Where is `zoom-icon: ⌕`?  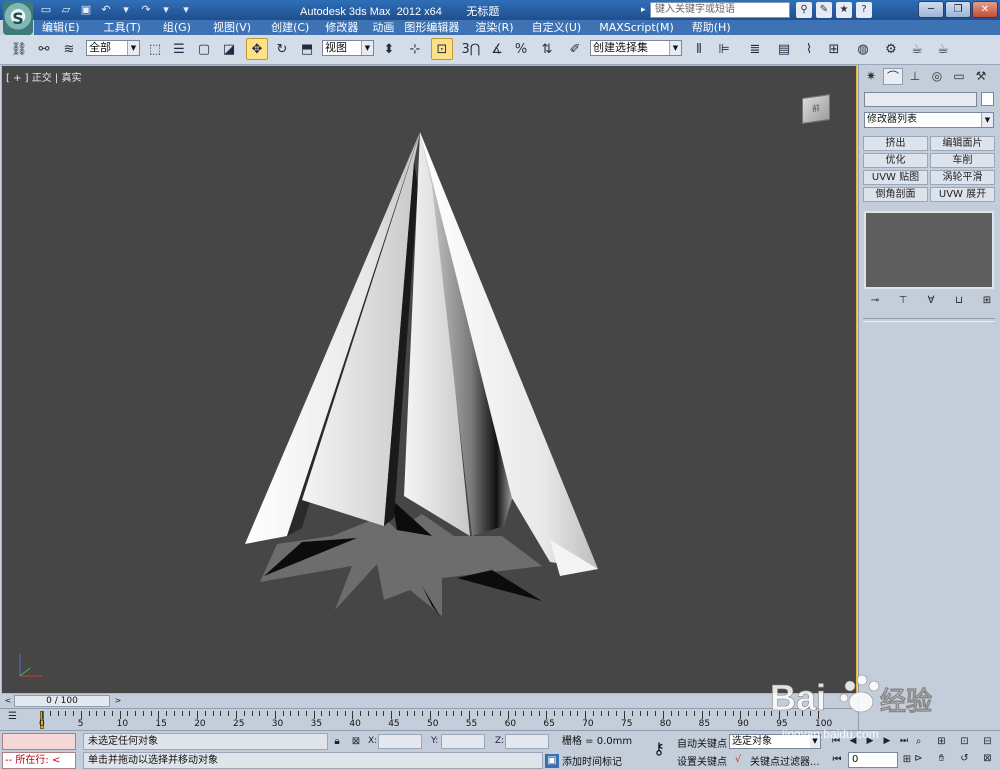
zoom-icon: ⌕ is located at coordinates (918, 741).